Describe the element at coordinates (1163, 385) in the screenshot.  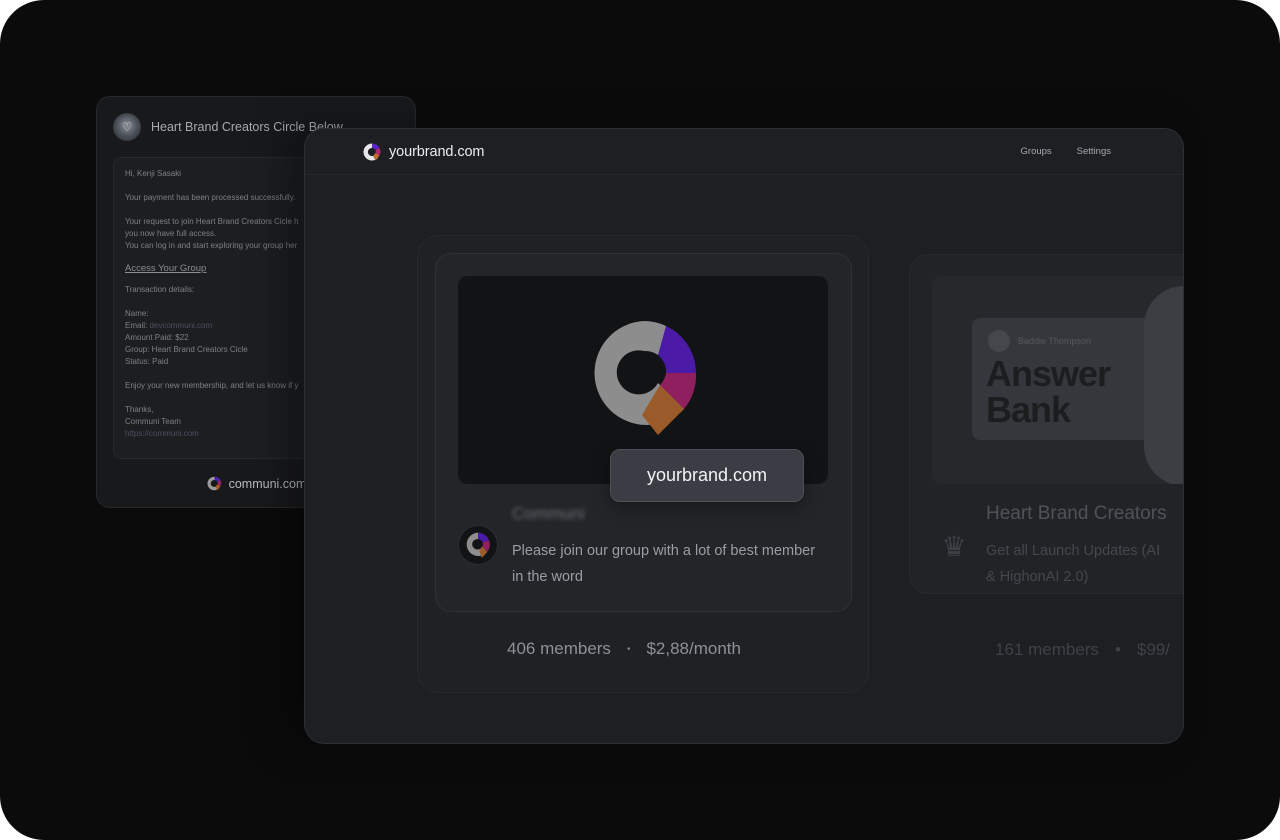
I see `cover-illustration` at that location.